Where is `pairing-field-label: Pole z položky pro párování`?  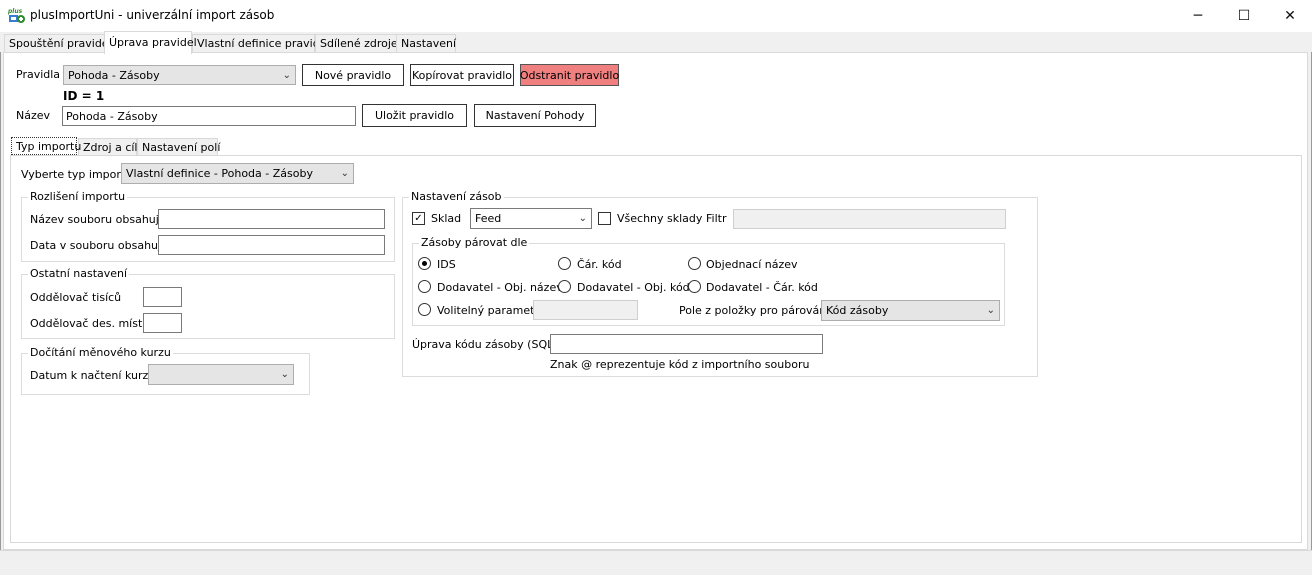 pairing-field-label: Pole z položky pro párování is located at coordinates (754, 310).